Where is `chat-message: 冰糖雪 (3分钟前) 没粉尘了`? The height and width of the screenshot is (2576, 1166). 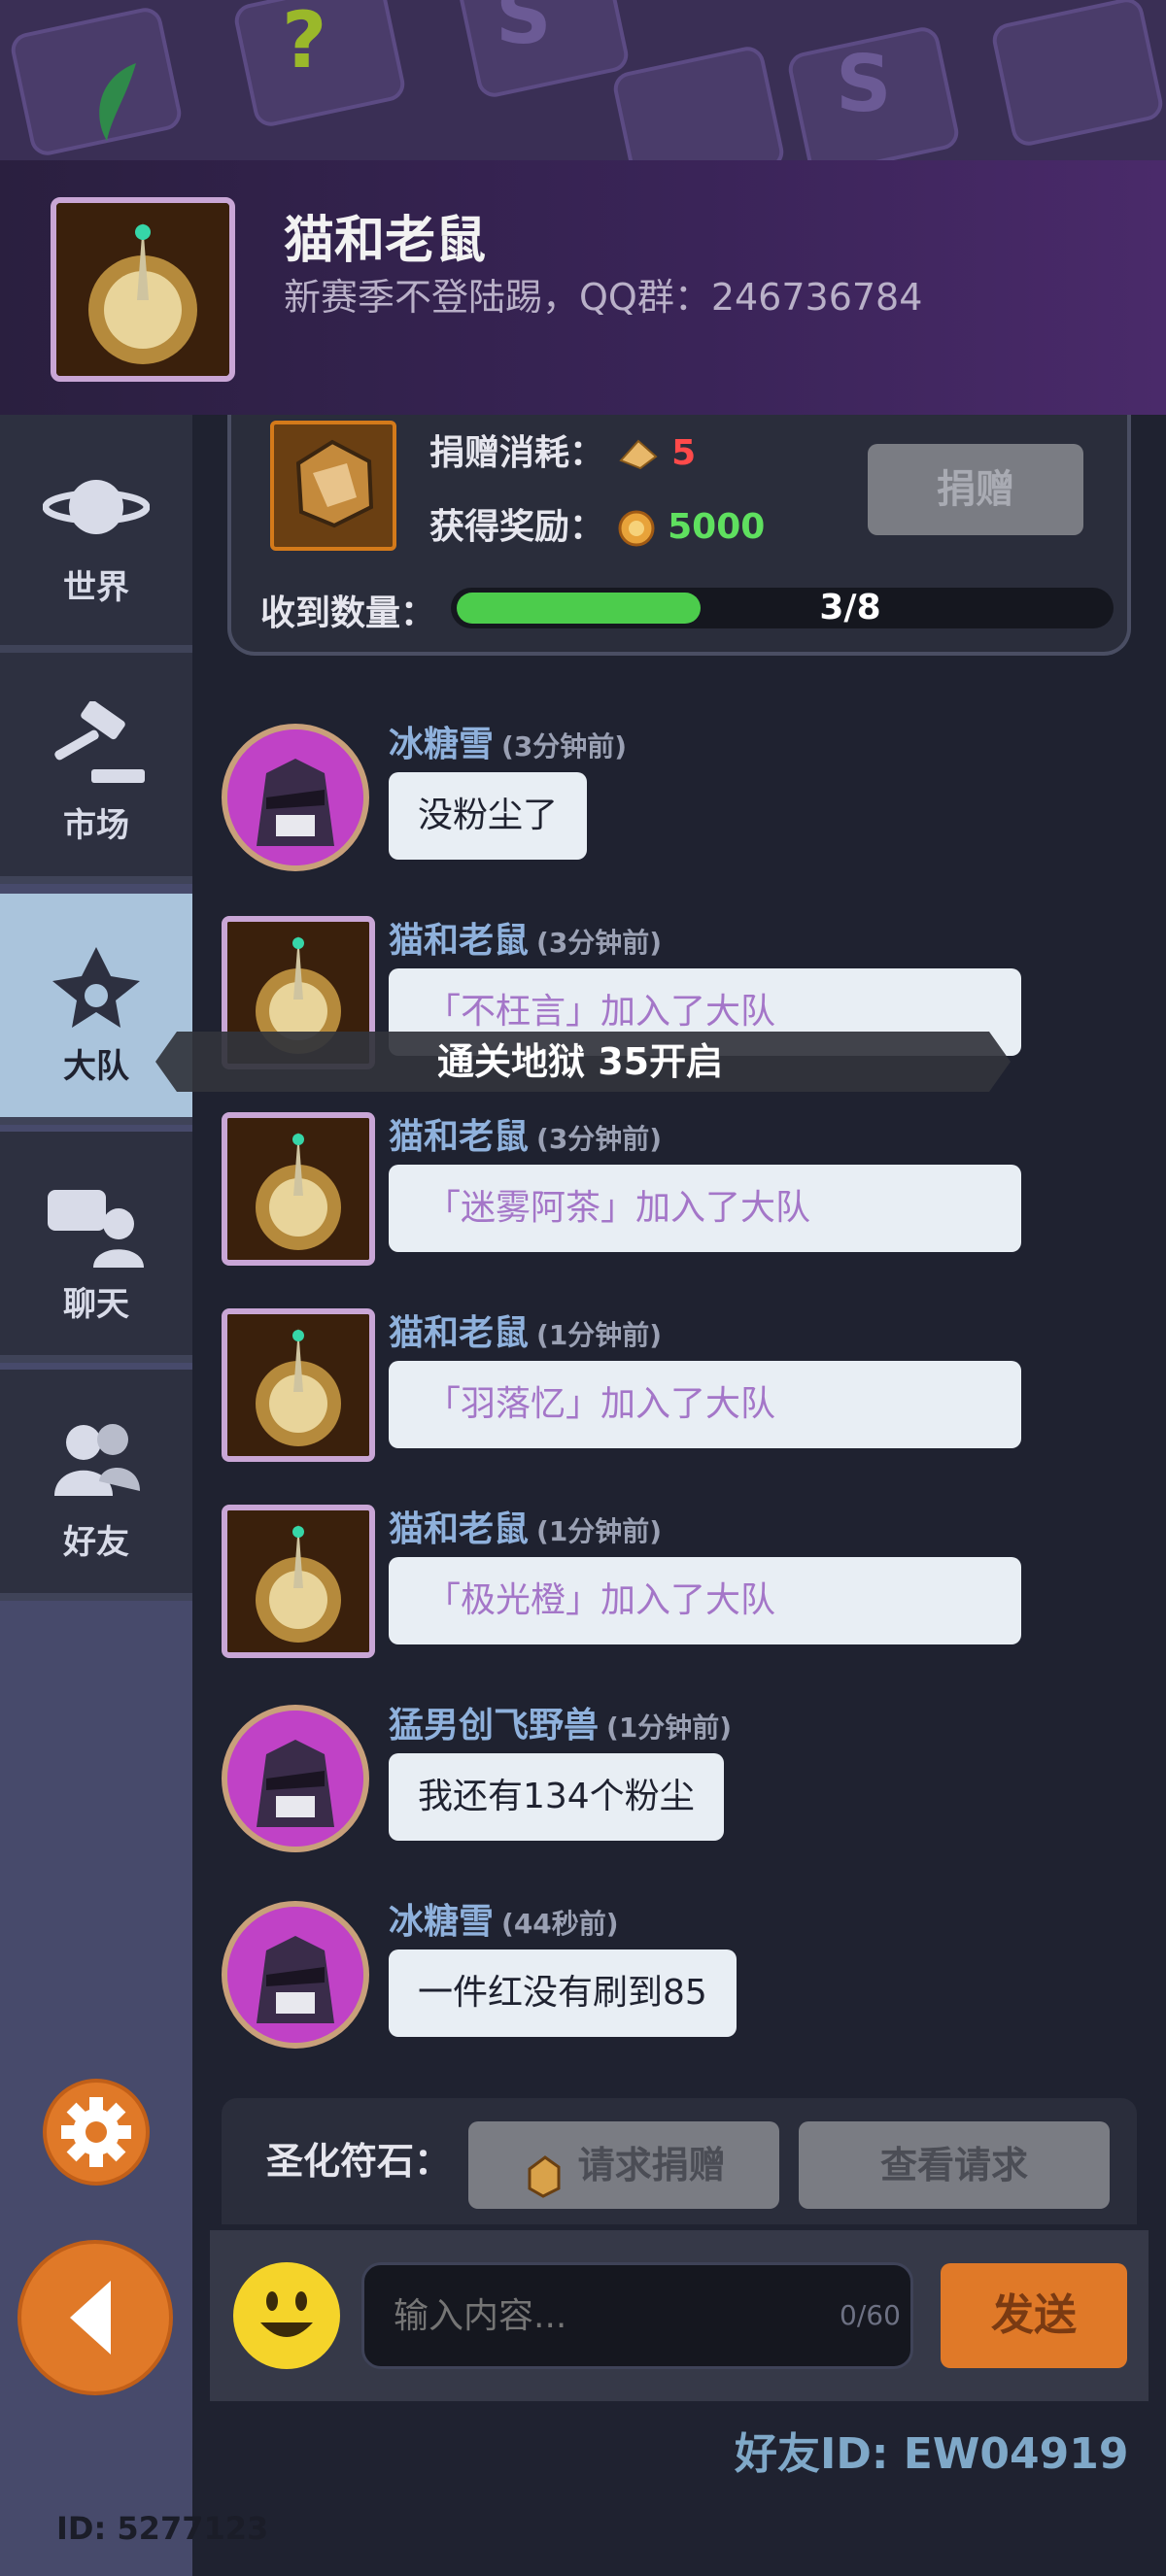
chat-message: 冰糖雪 (3分钟前) 没粉尘了 is located at coordinates (659, 808).